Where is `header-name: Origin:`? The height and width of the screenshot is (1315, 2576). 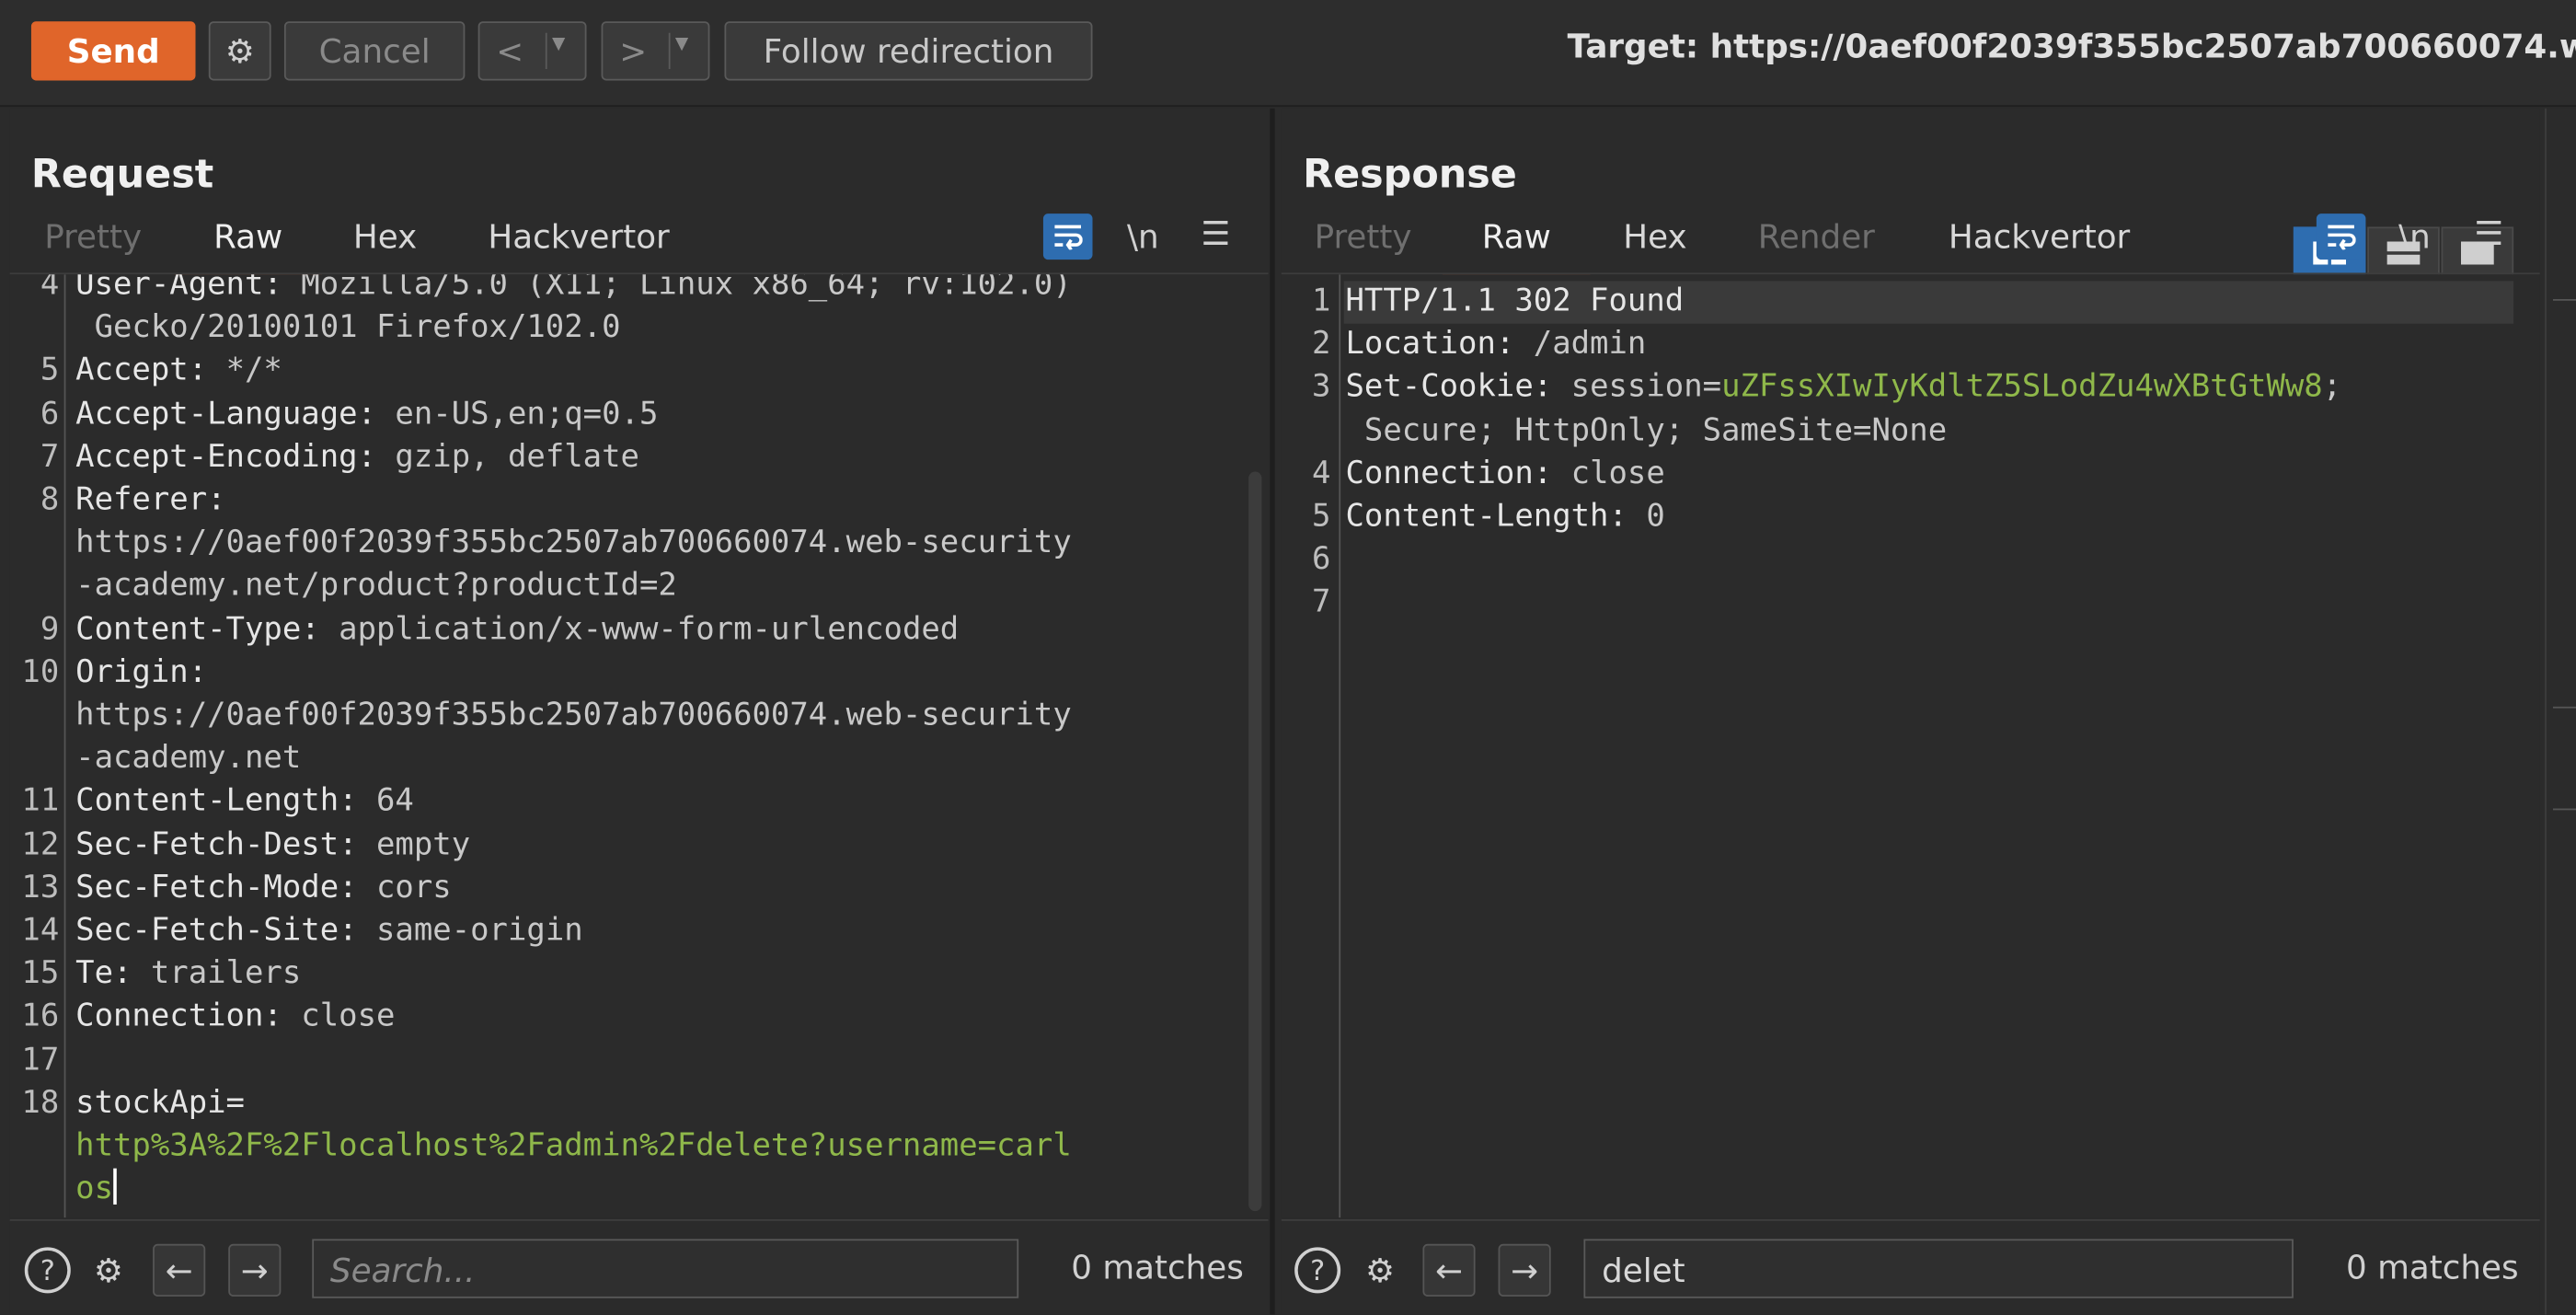 header-name: Origin: is located at coordinates (141, 671).